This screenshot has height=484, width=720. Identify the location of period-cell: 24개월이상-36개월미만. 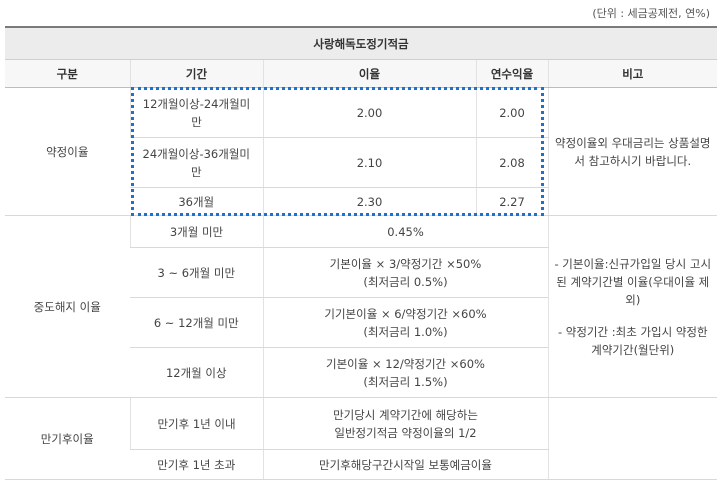
(196, 162).